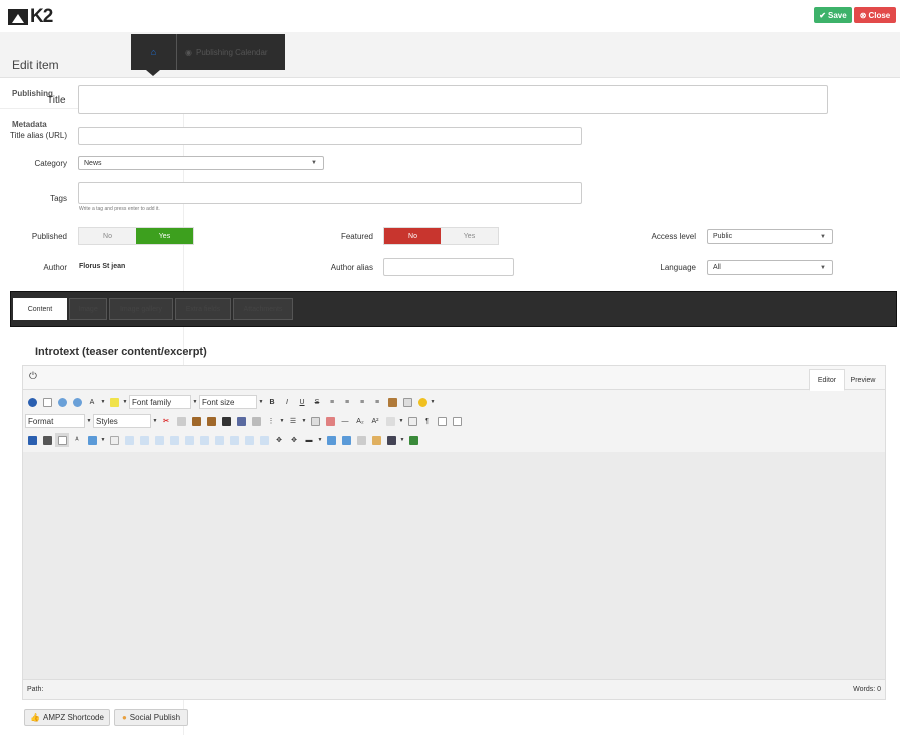  What do you see at coordinates (294, 440) in the screenshot?
I see `move-icon: ✥` at bounding box center [294, 440].